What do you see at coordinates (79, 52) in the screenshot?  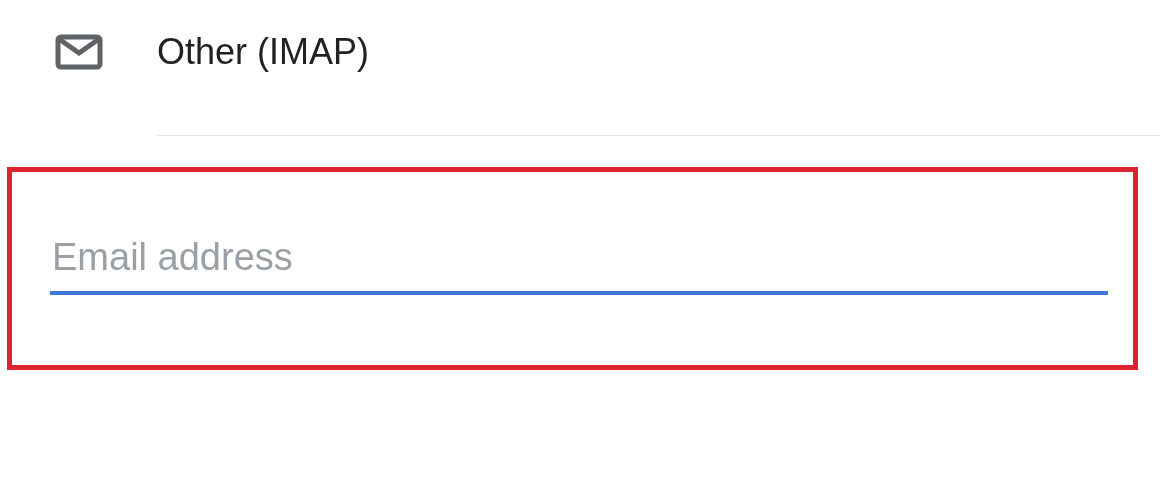 I see `mail-icon` at bounding box center [79, 52].